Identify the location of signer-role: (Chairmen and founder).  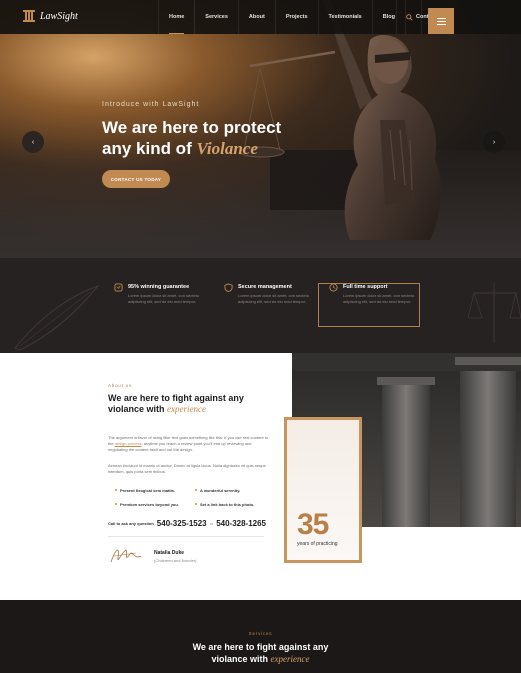
(175, 560).